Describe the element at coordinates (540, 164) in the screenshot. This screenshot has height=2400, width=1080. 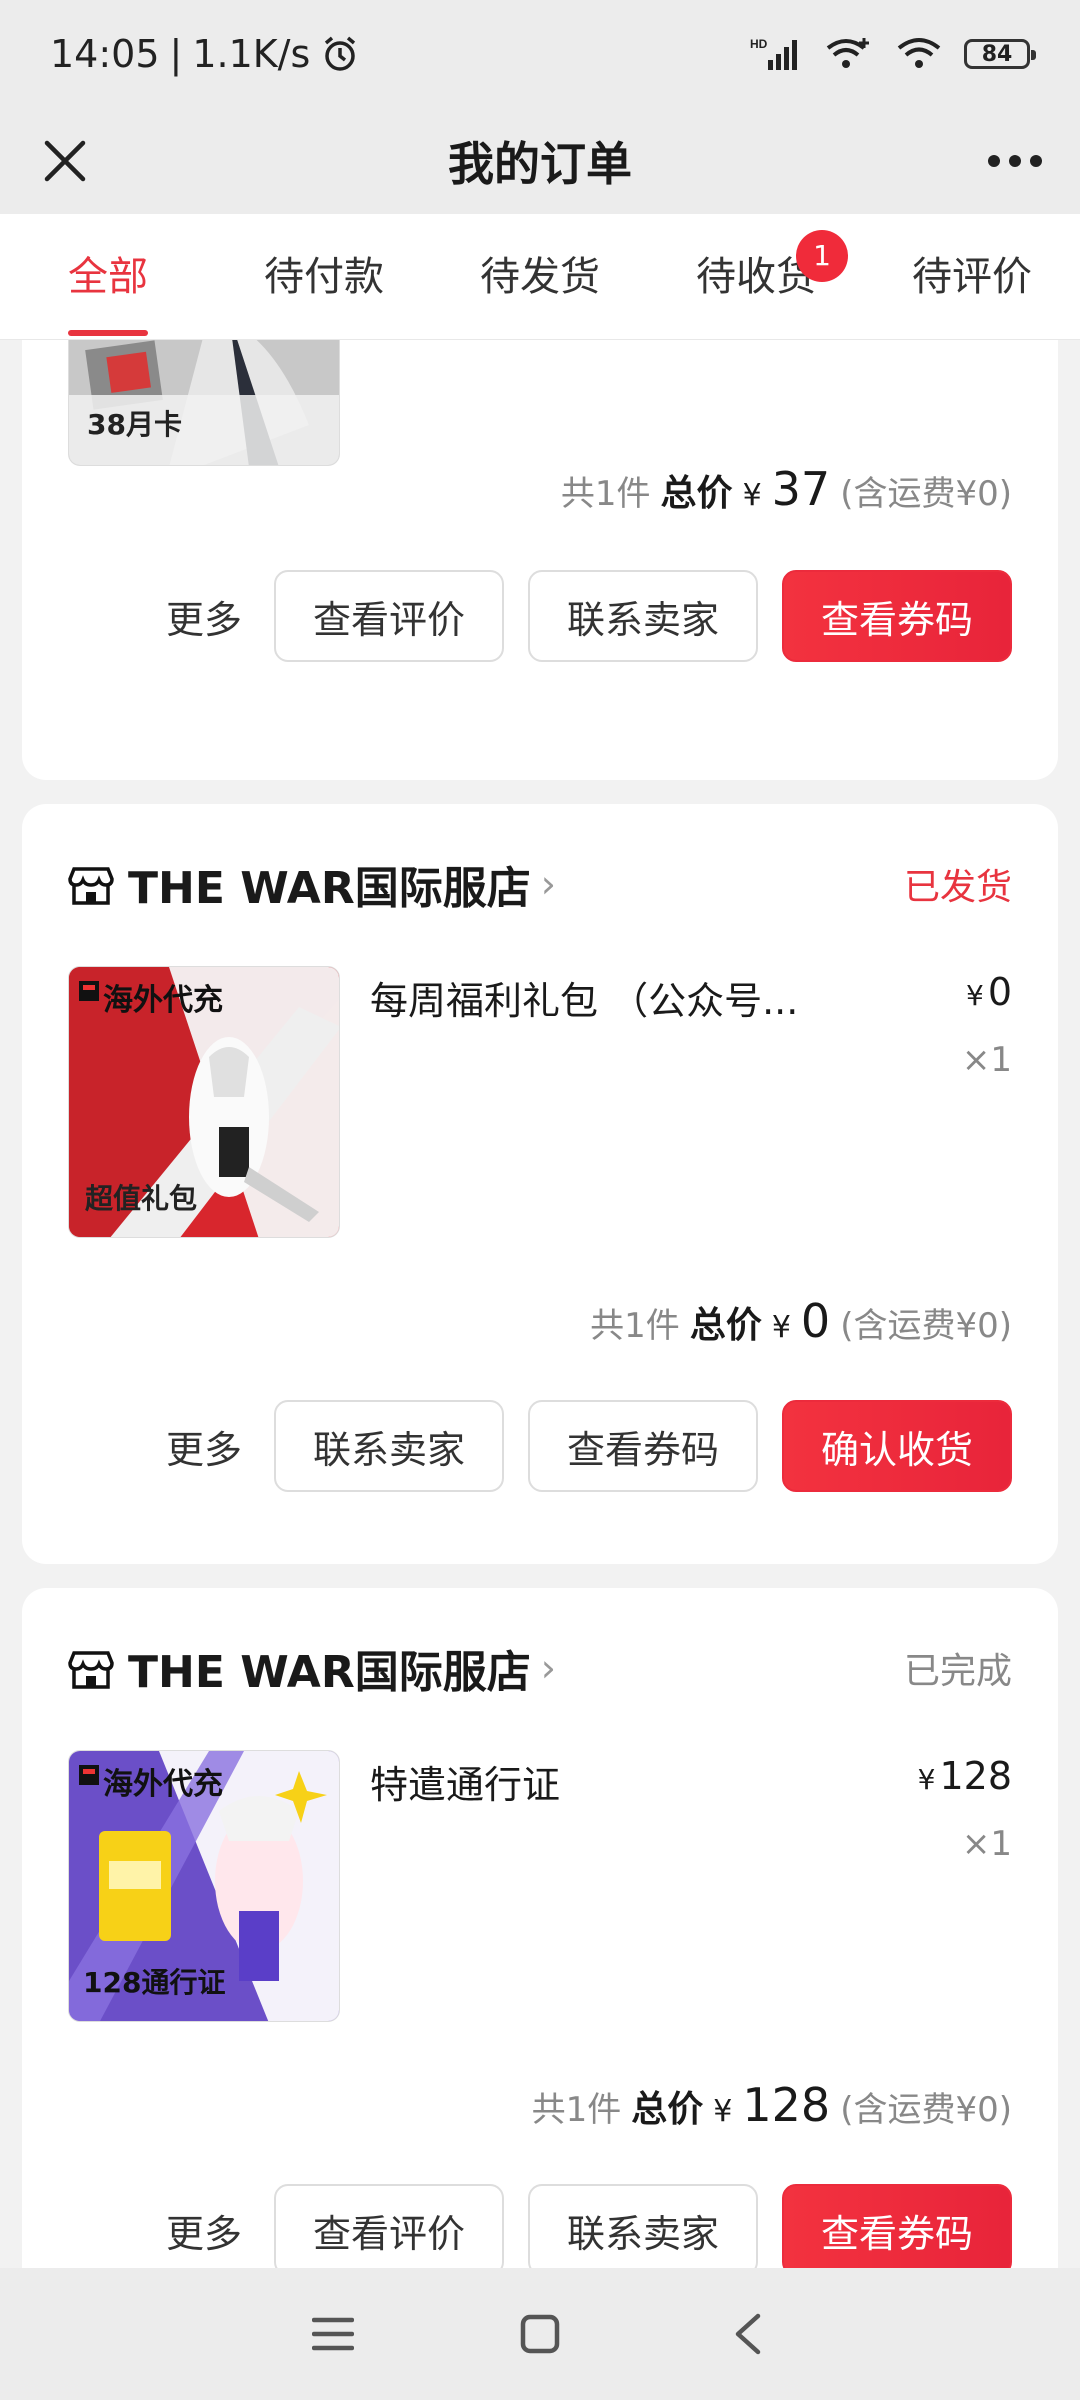
I see `page-title: 我的订单` at that location.